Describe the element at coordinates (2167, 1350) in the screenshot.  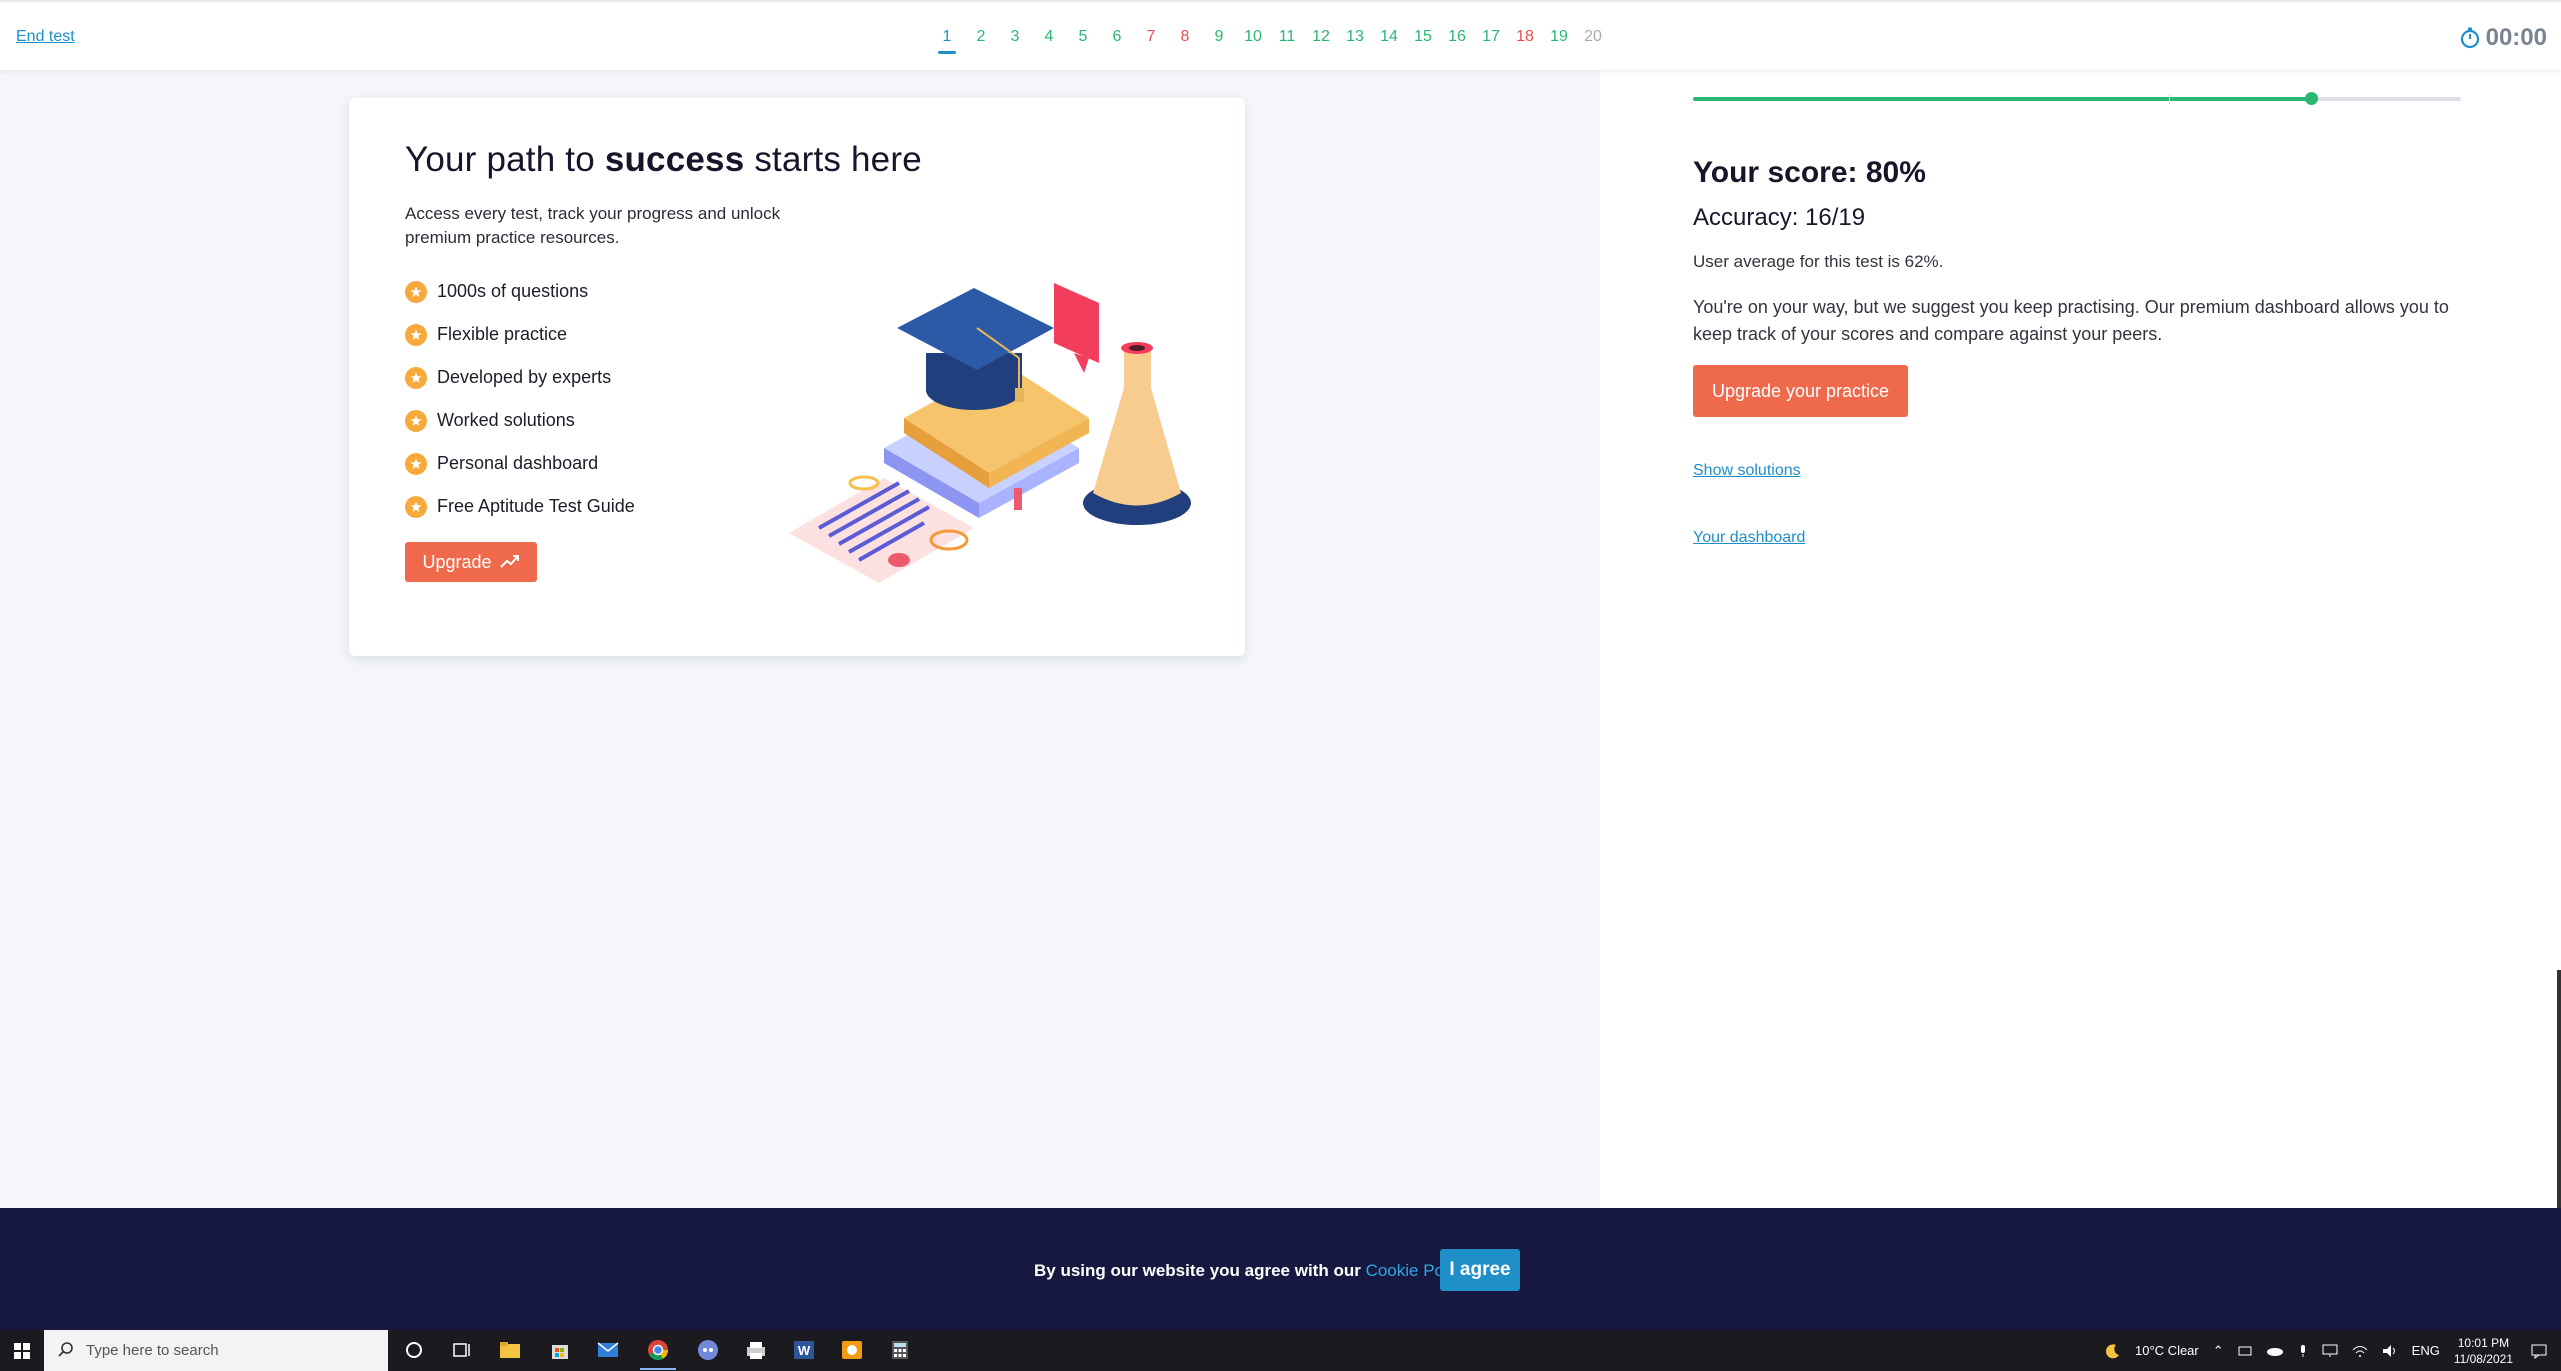
I see `weather-text: 10°C Clear` at that location.